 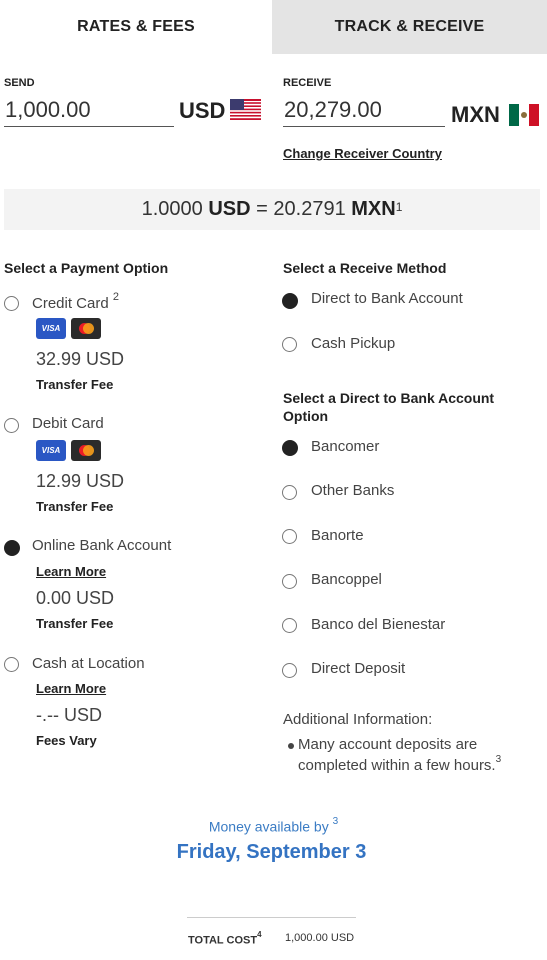 What do you see at coordinates (306, 416) in the screenshot?
I see `bank-option-title-line2: Option` at bounding box center [306, 416].